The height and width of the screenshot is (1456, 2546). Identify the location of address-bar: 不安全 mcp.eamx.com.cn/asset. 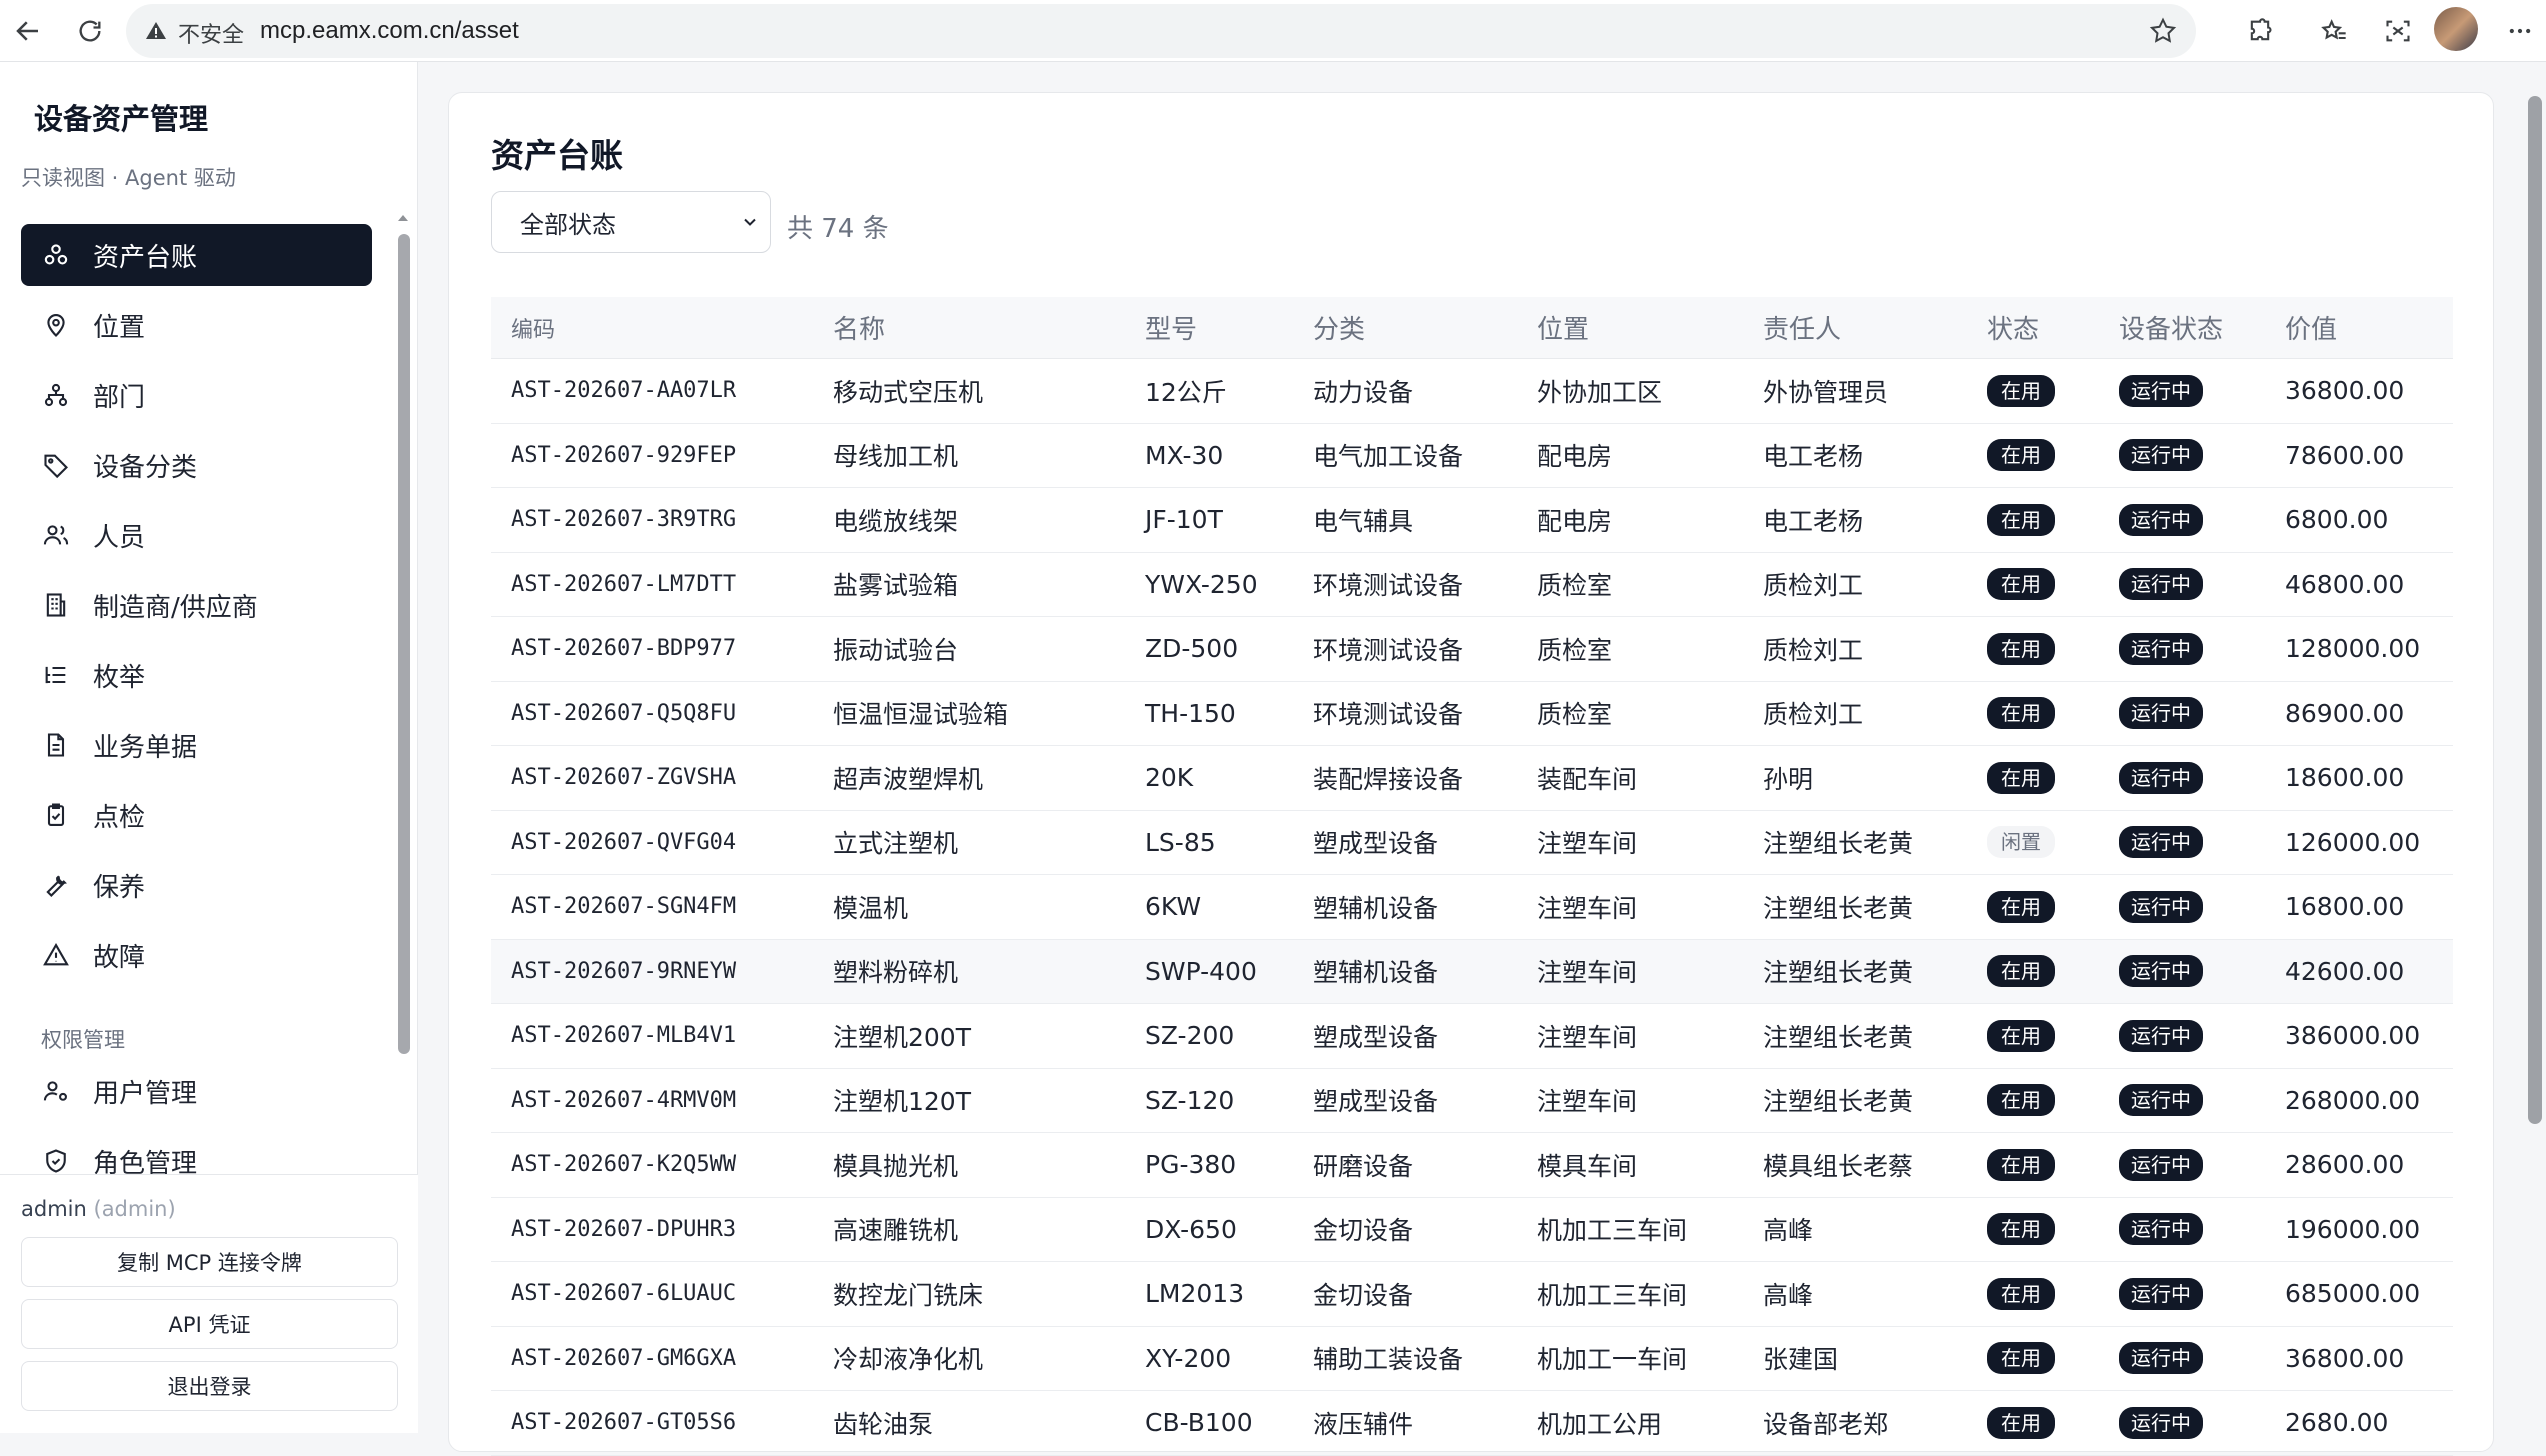
(1161, 31).